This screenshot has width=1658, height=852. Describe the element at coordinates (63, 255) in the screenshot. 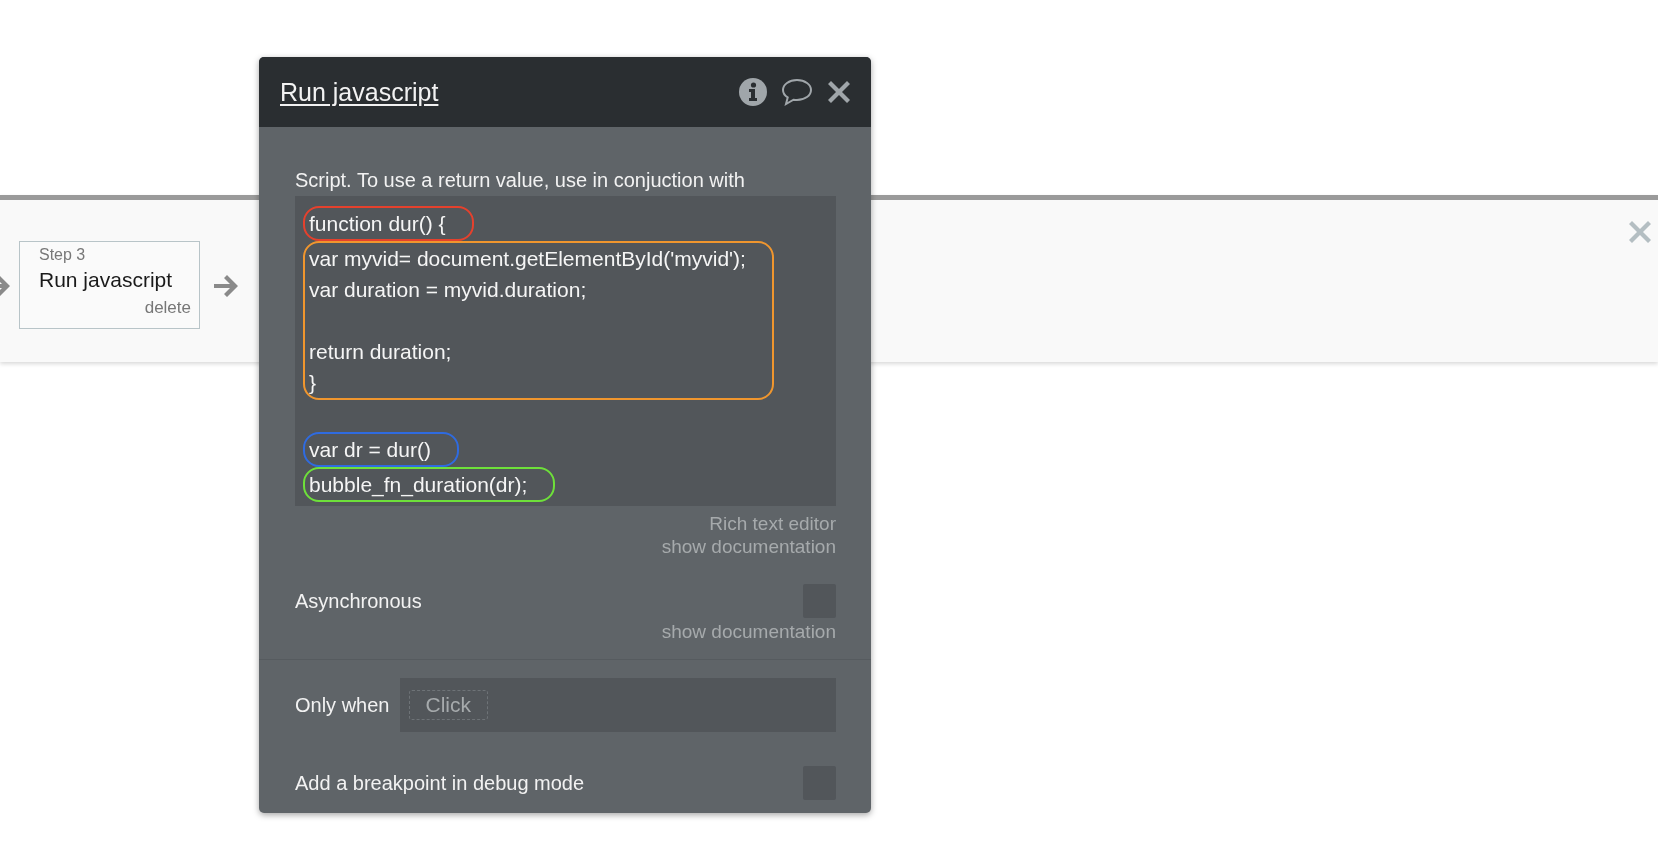

I see `step-number: Step 3` at that location.